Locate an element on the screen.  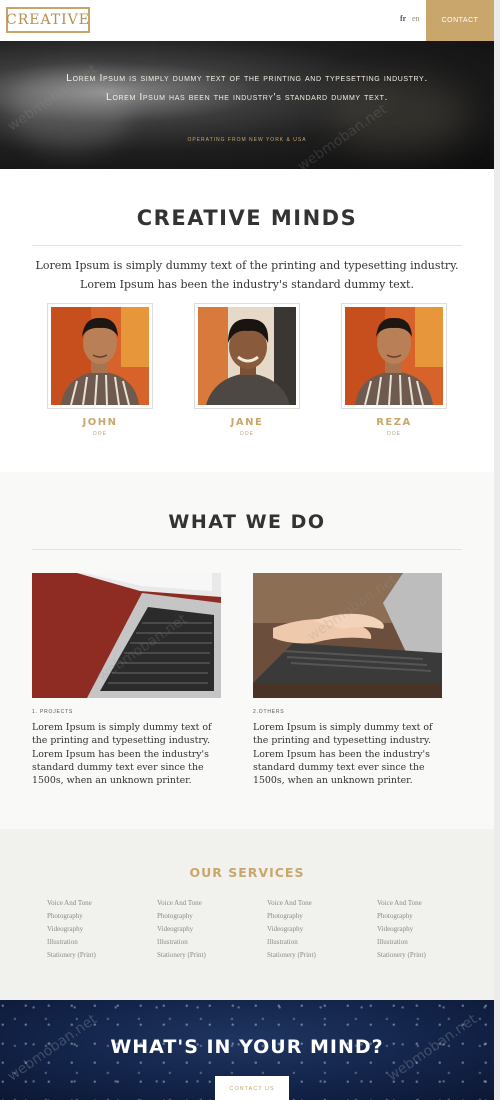
section-title-our-services: OUR SERVICES is located at coordinates (247, 872).